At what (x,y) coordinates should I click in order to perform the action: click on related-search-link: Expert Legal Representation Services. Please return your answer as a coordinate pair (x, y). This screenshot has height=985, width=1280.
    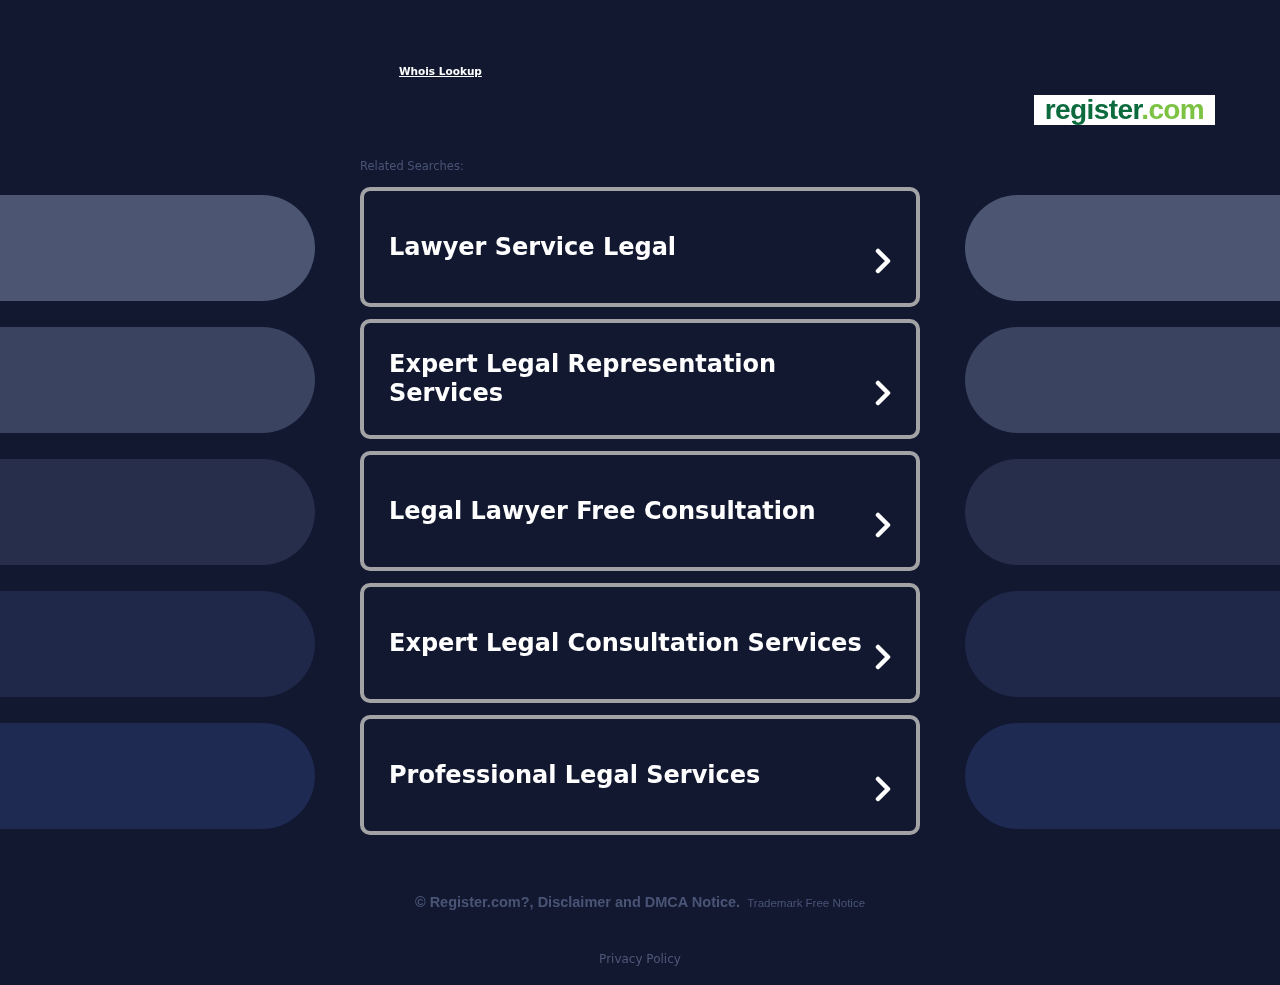
    Looking at the image, I should click on (640, 379).